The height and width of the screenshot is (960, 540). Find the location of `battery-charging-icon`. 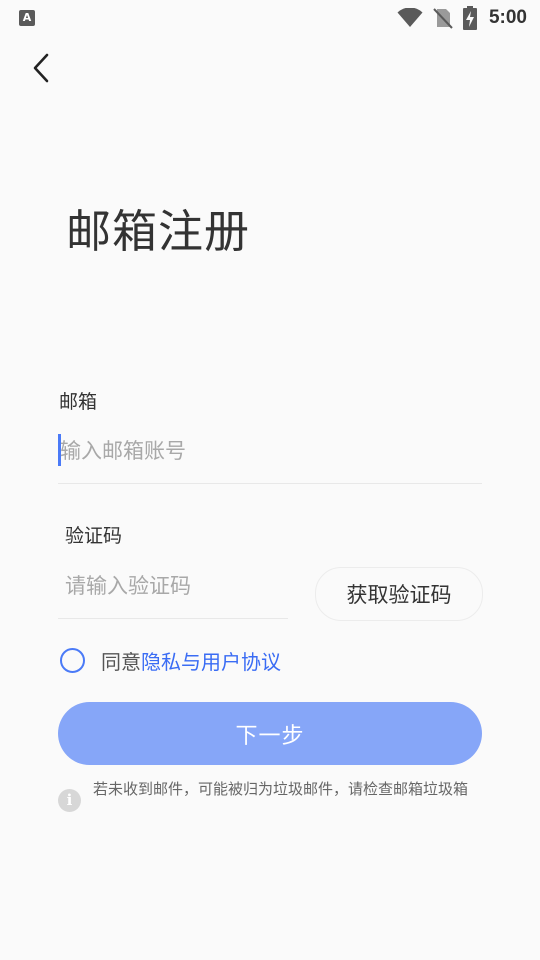

battery-charging-icon is located at coordinates (469, 18).